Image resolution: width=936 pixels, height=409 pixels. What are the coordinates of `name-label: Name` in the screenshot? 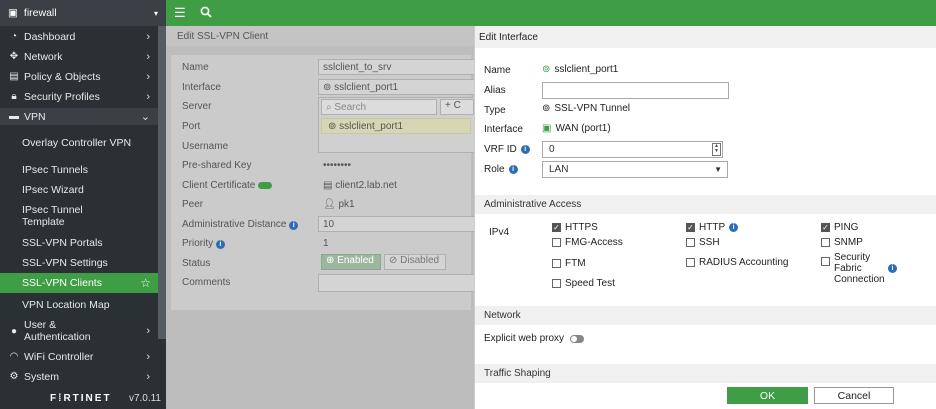 It's located at (195, 67).